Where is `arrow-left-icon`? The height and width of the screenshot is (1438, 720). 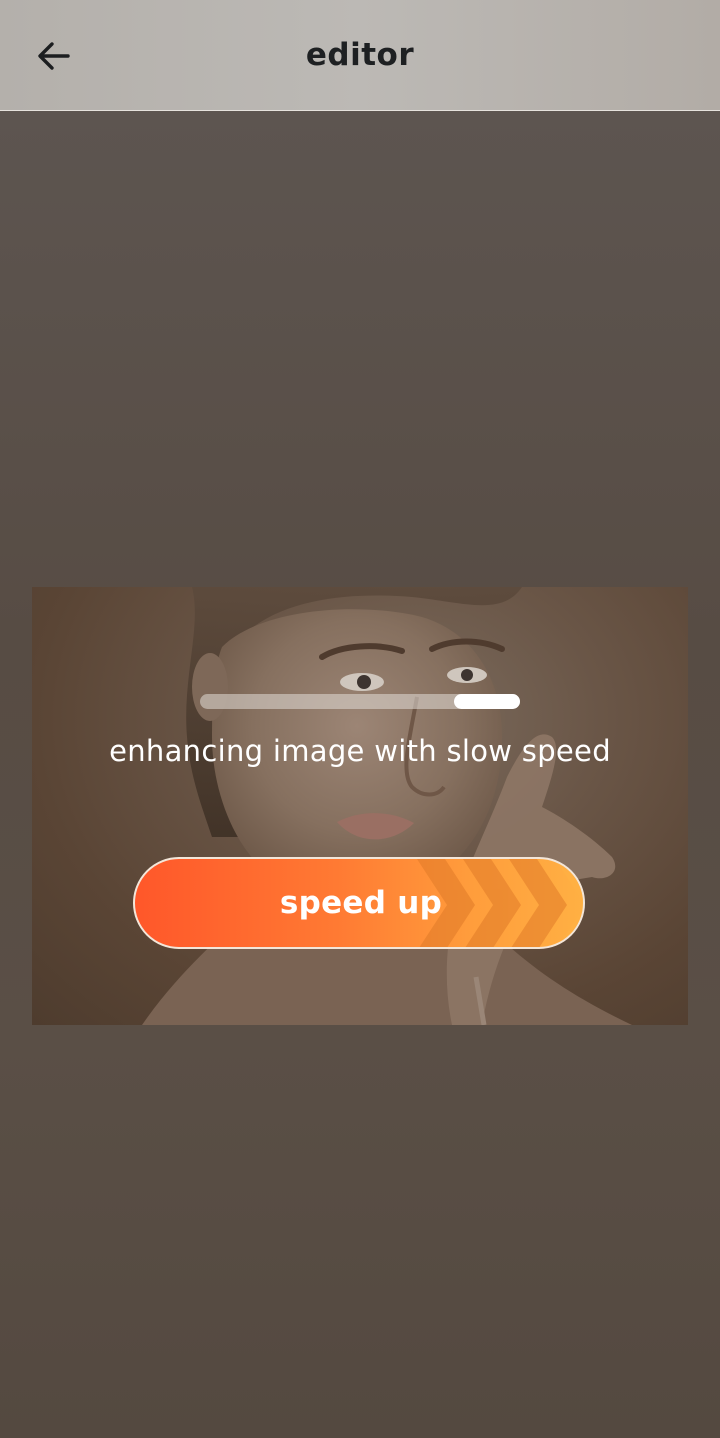 arrow-left-icon is located at coordinates (54, 56).